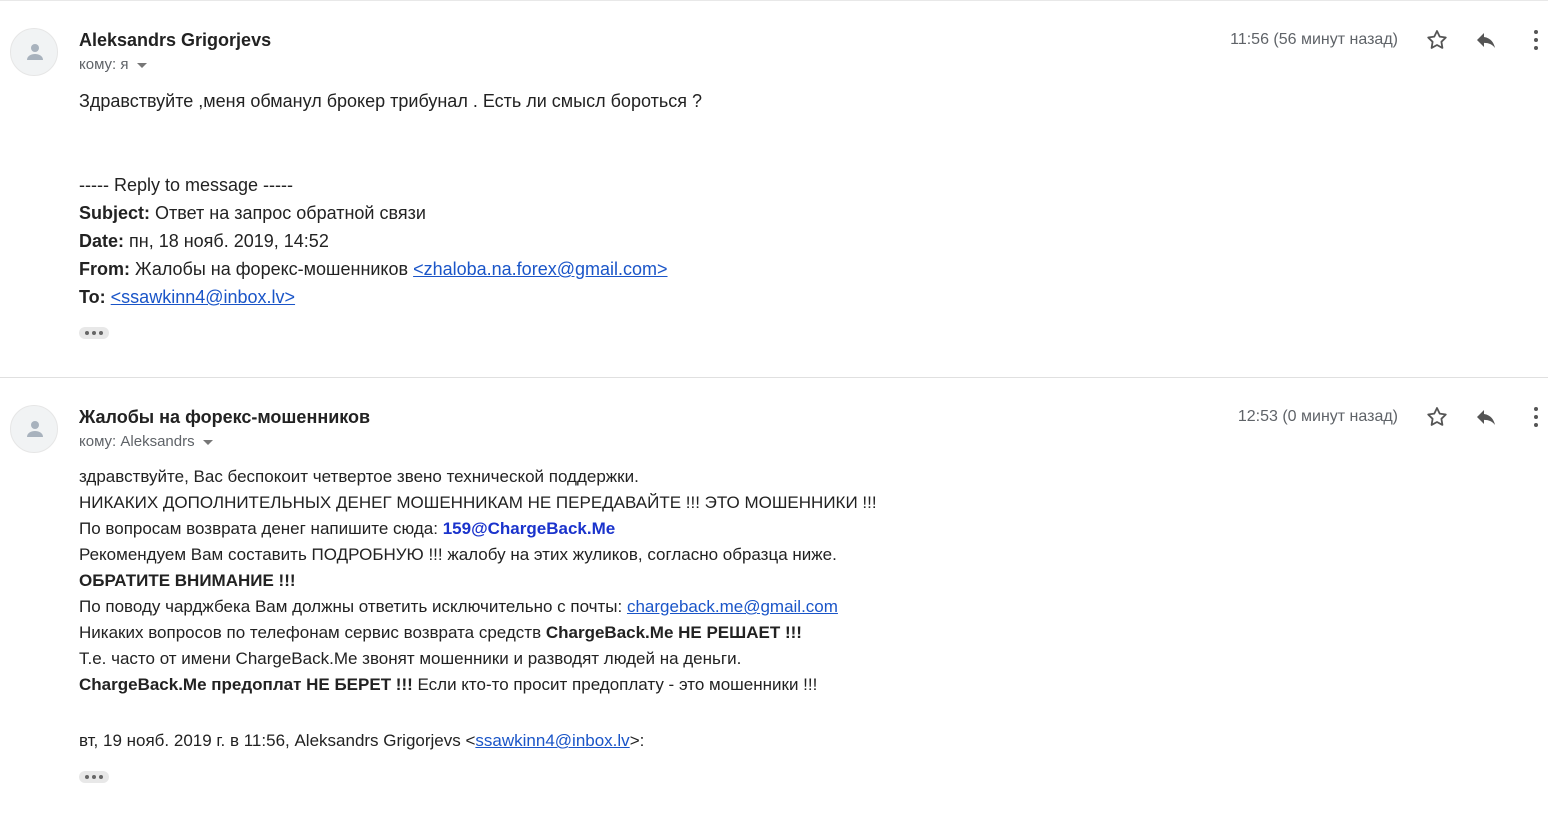 The height and width of the screenshot is (814, 1567). I want to click on date-line: Date: пн, 18 нояб. 2019, 14:52, so click(204, 241).